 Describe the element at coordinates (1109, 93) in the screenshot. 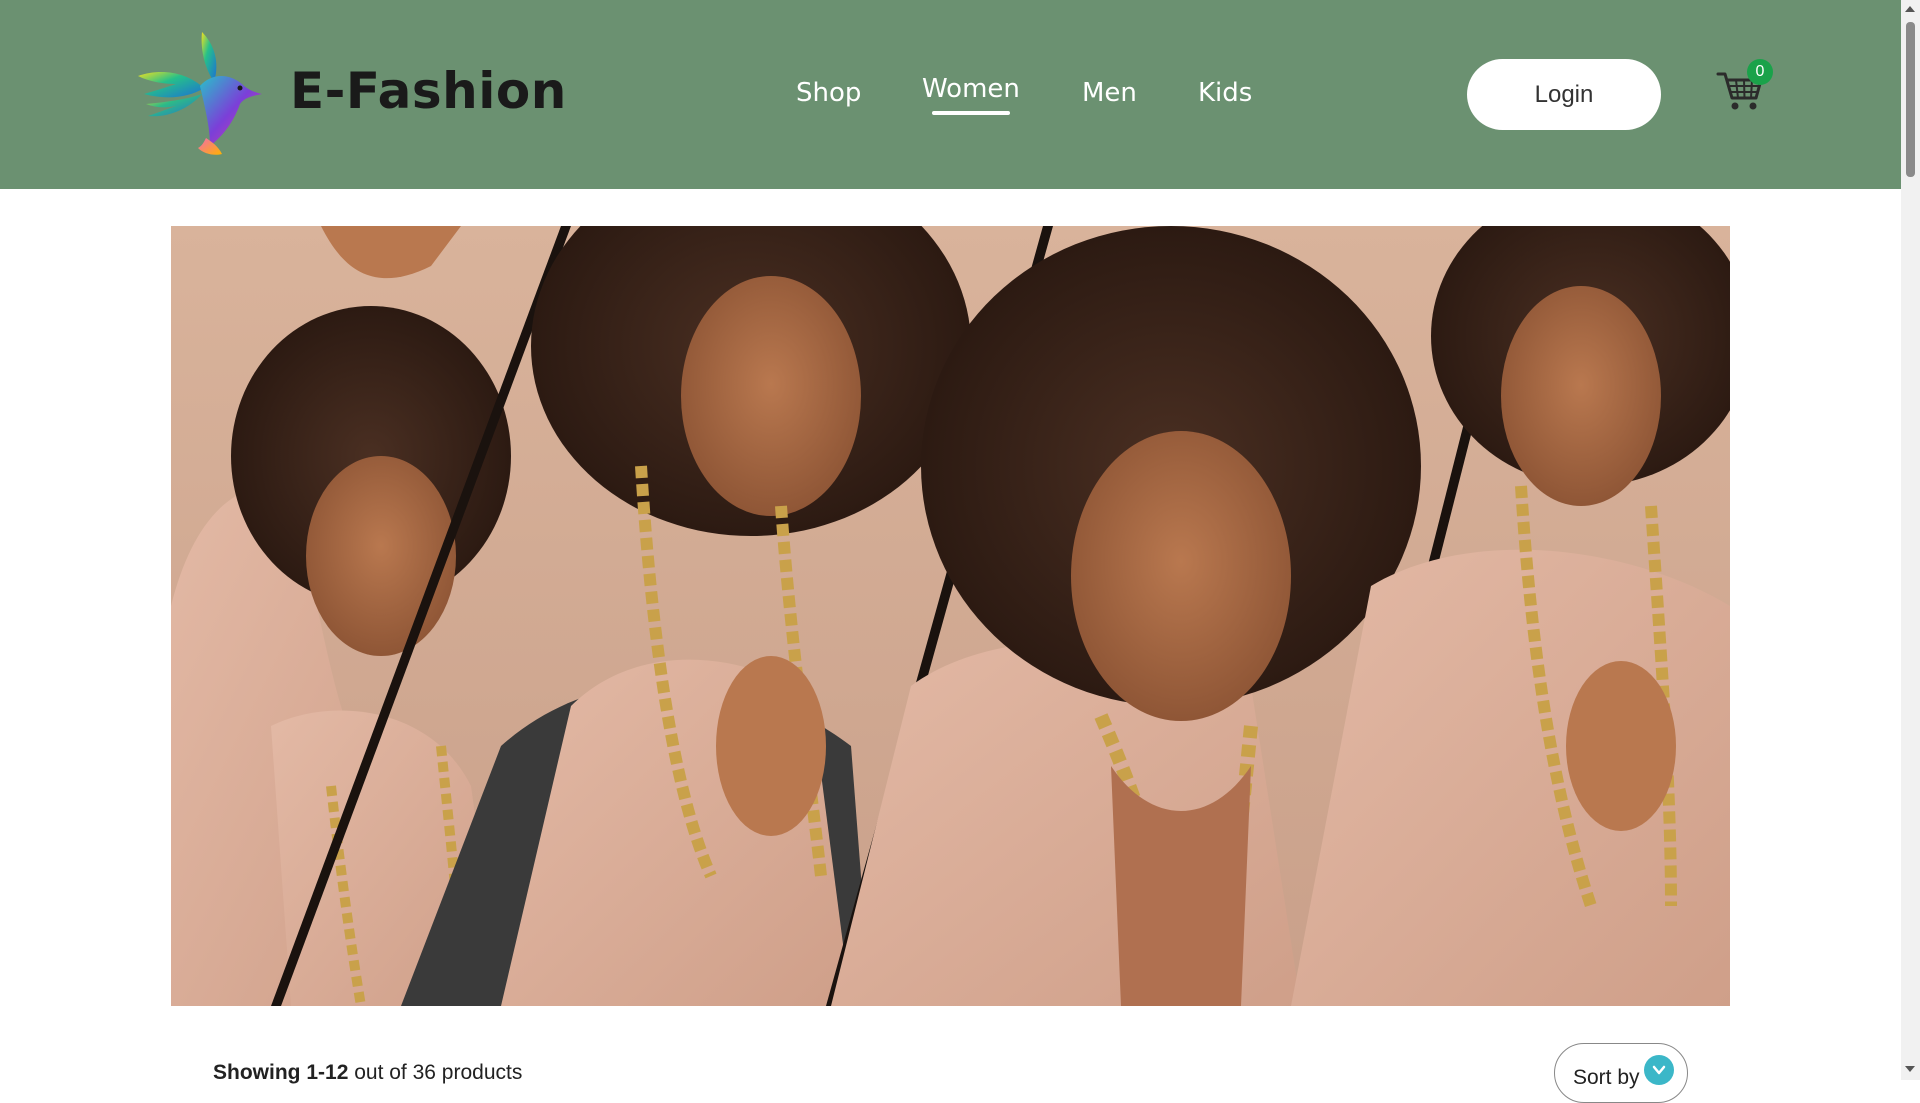

I see `nav-men: Men` at that location.